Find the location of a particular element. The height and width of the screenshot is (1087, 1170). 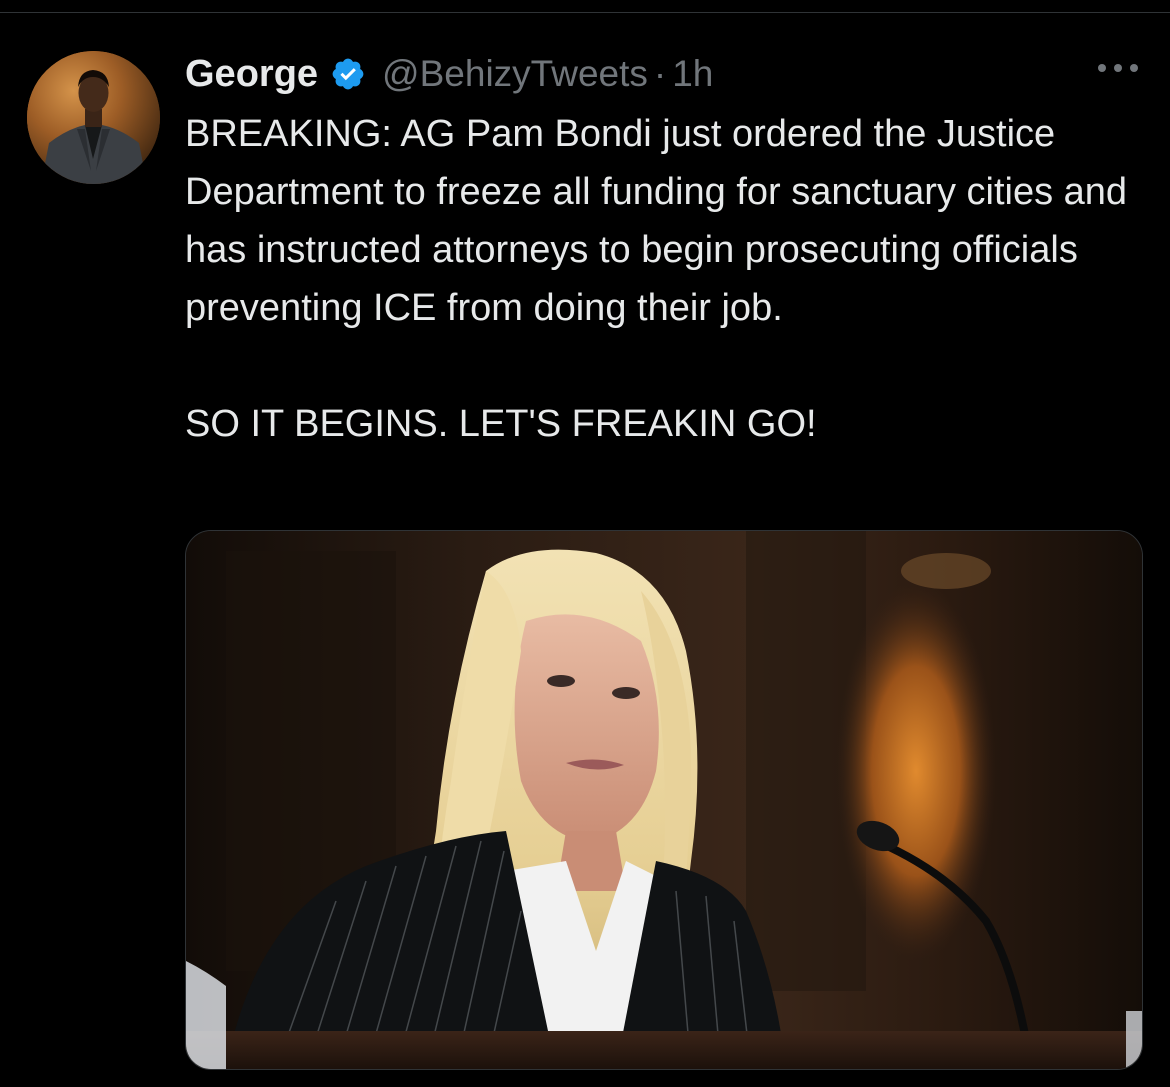

avatar-photo is located at coordinates (93, 117).